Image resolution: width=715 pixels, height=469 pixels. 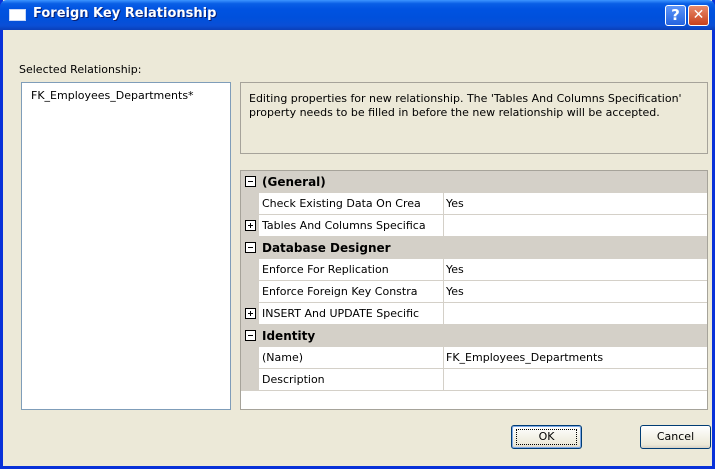 What do you see at coordinates (357, 15) in the screenshot?
I see `title-bar: Foreign Key Relationship ? ✕` at bounding box center [357, 15].